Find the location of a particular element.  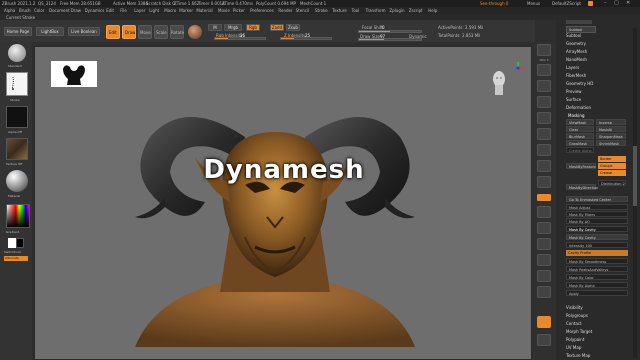

menu-layer: Layer is located at coordinates (139, 10).